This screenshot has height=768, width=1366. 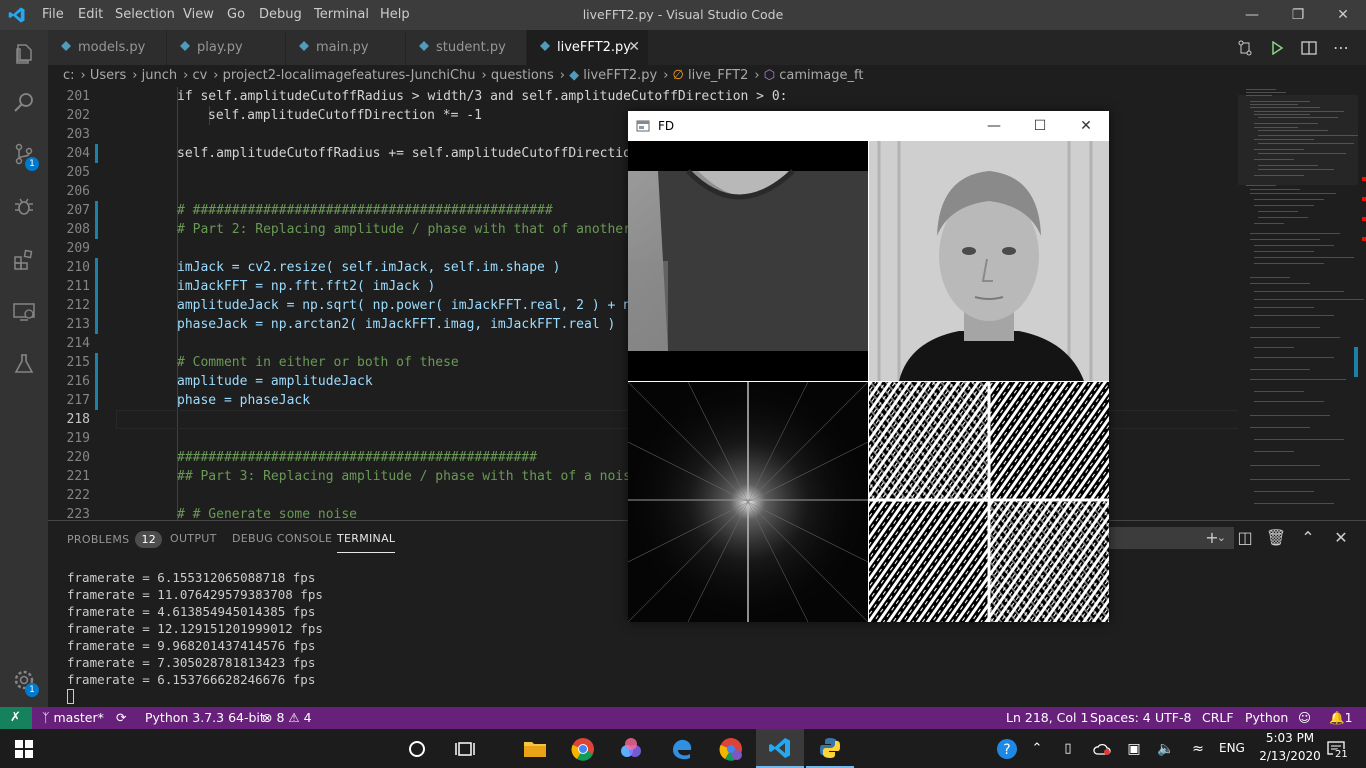 I want to click on breadcrumb-item: c:, so click(x=69, y=75).